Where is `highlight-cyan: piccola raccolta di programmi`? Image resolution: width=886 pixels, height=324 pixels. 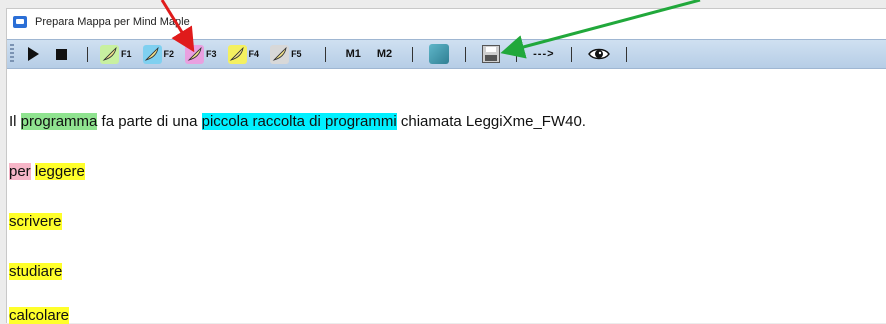
highlight-cyan: piccola raccolta di programmi is located at coordinates (299, 121).